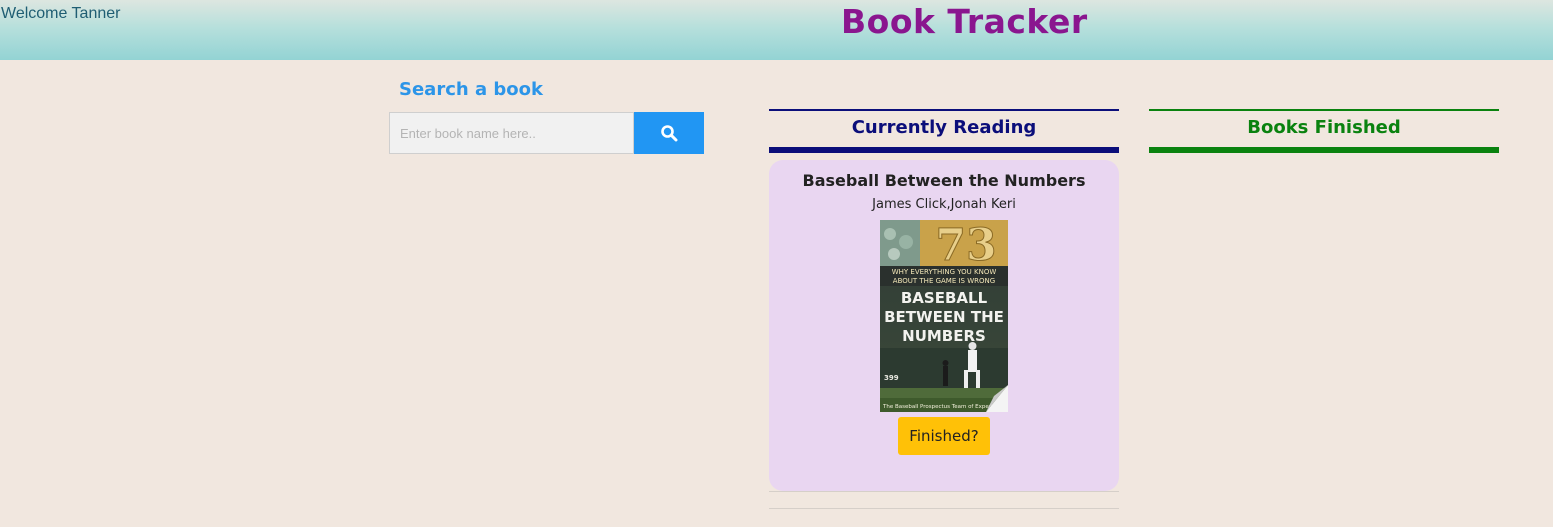 Image resolution: width=1553 pixels, height=527 pixels. I want to click on cover-publisher: The Baseball Prospectus Team of Experts, so click(939, 407).